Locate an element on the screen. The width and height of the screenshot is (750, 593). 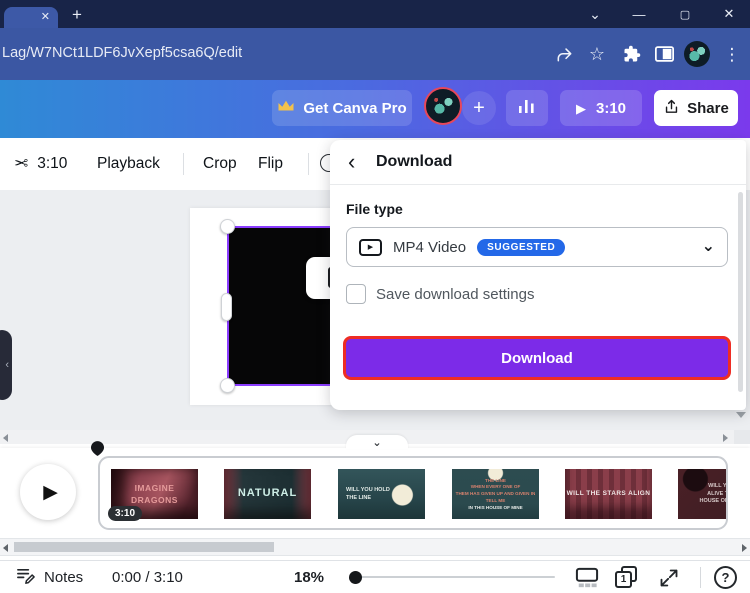
save-settings-label: Save download settings is located at coordinates (455, 294).